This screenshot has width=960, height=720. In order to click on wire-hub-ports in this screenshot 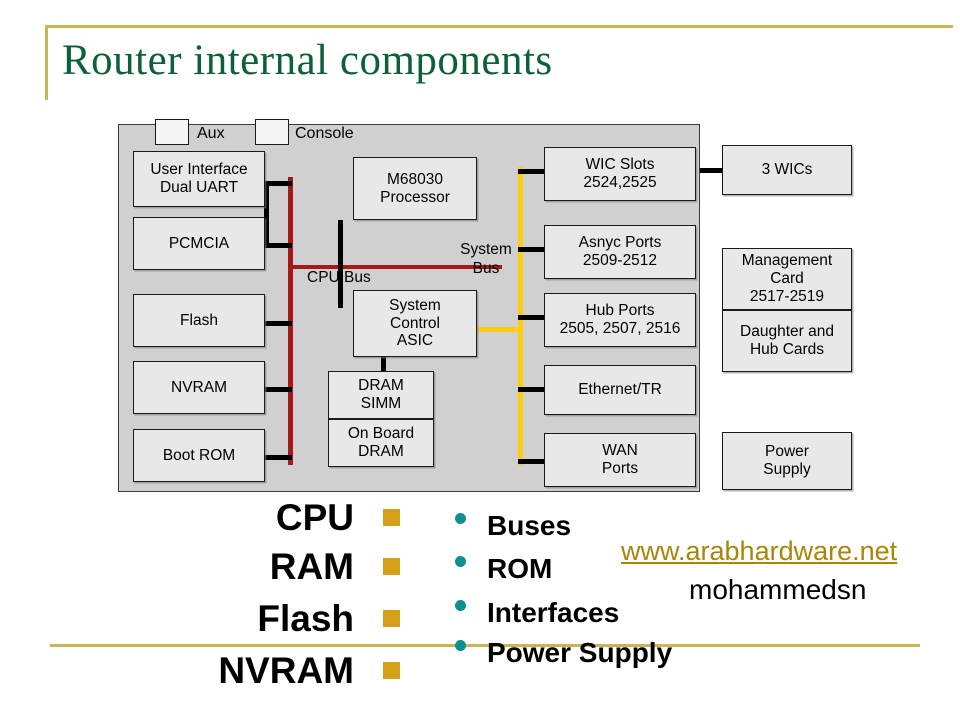, I will do `click(532, 317)`.